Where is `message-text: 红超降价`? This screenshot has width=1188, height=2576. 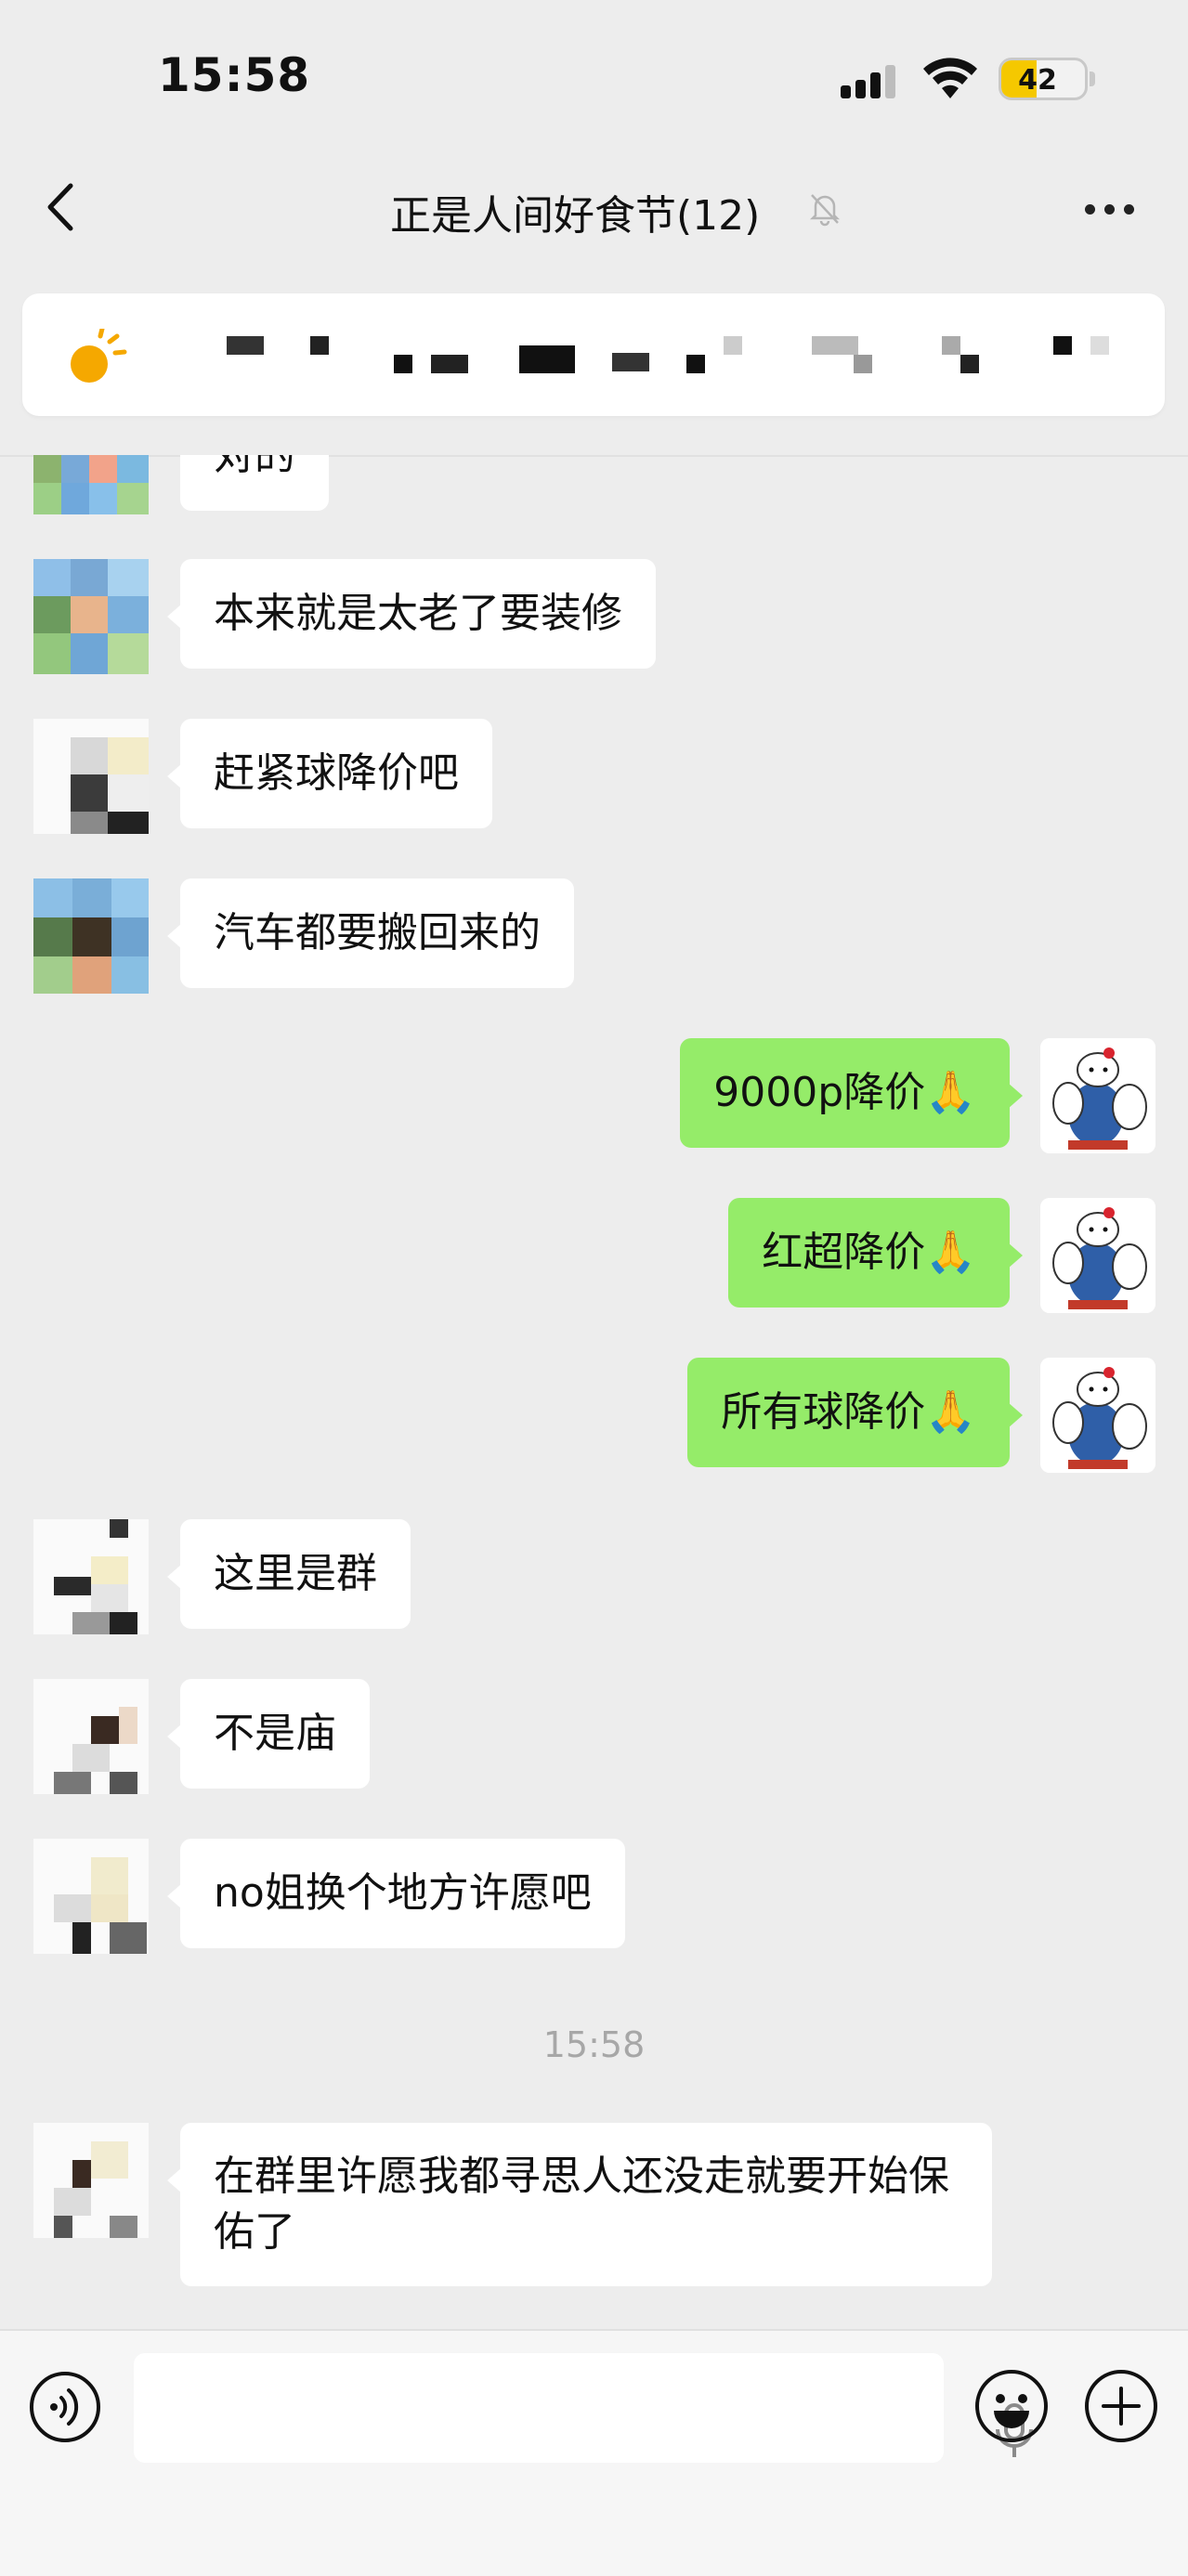
message-text: 红超降价 is located at coordinates (844, 1253).